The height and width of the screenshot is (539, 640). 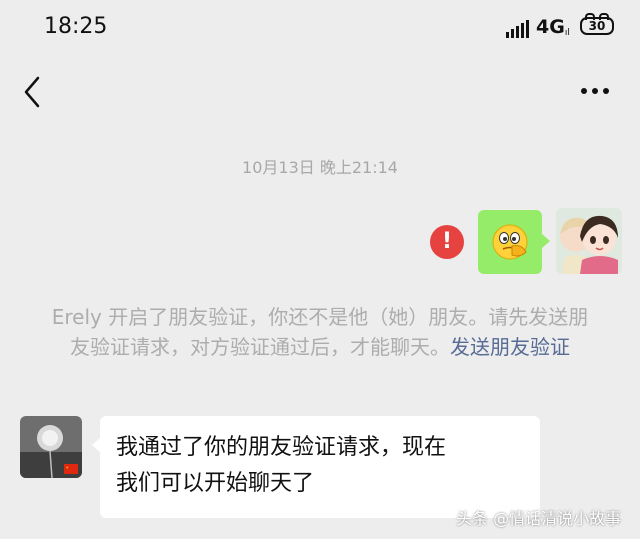 I want to click on received-text-bubble: 我通过了你的朋友验证请求，现在 我们可以开始聊天了, so click(x=316, y=467).